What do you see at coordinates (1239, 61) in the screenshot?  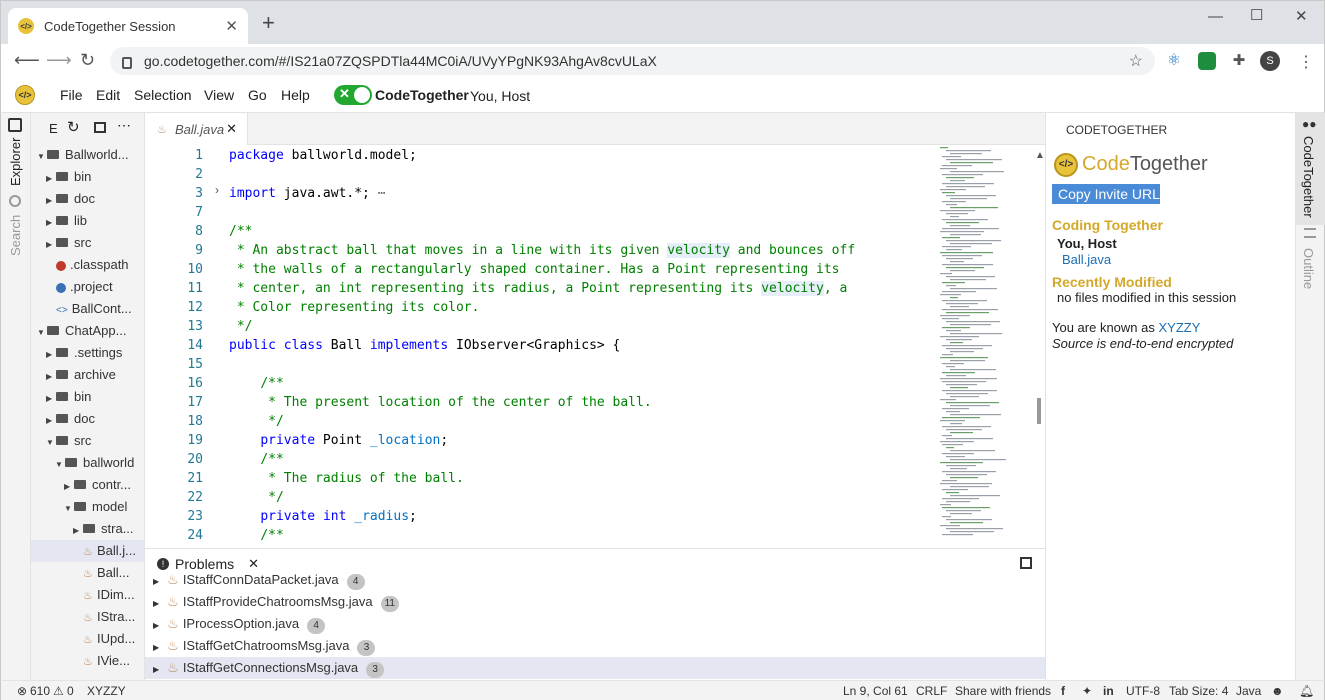 I see `extensions-puzzle-icon: ✚` at bounding box center [1239, 61].